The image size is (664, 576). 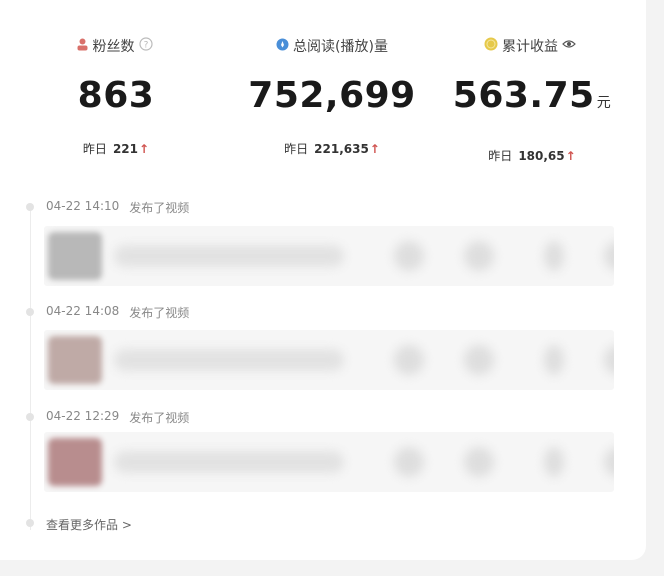 I want to click on user-icon, so click(x=82, y=46).